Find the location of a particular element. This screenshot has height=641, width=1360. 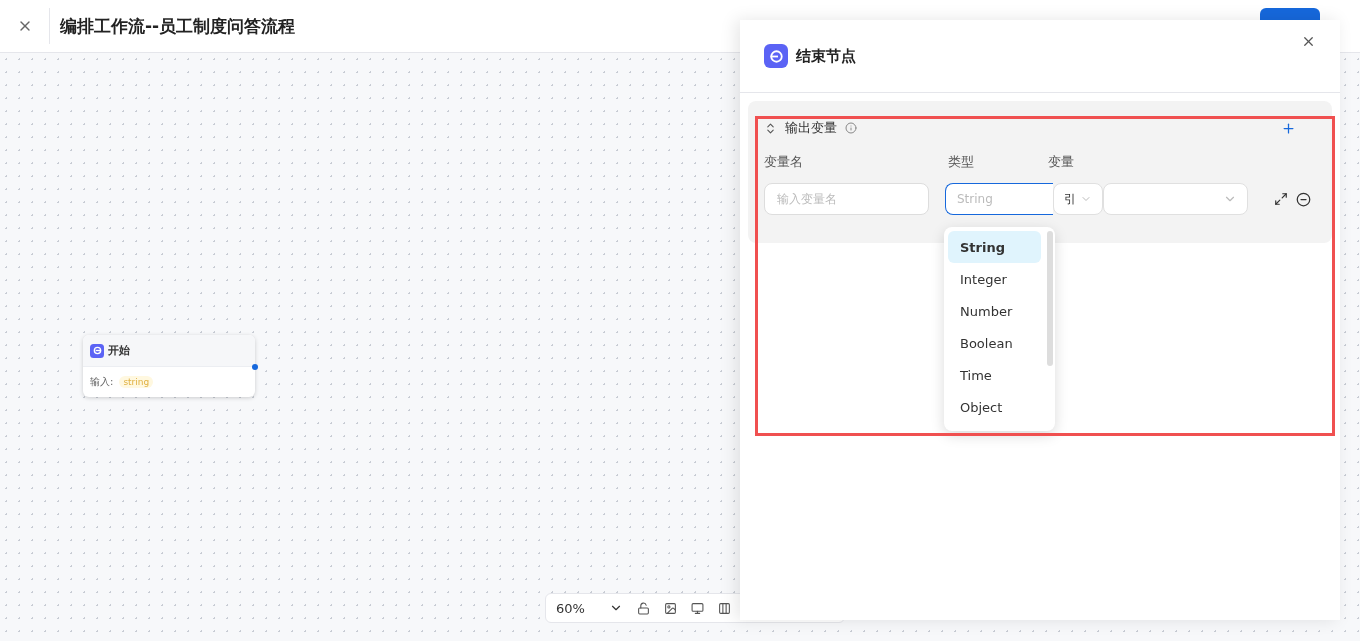

image-icon is located at coordinates (670, 608).